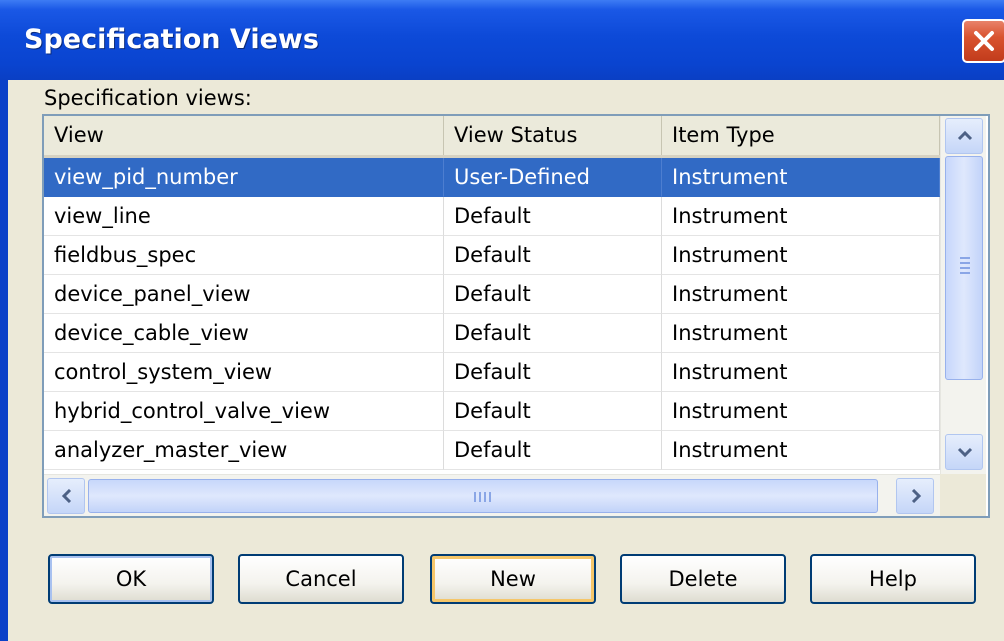 This screenshot has width=1004, height=641. What do you see at coordinates (244, 372) in the screenshot?
I see `cell-view: control_system_view` at bounding box center [244, 372].